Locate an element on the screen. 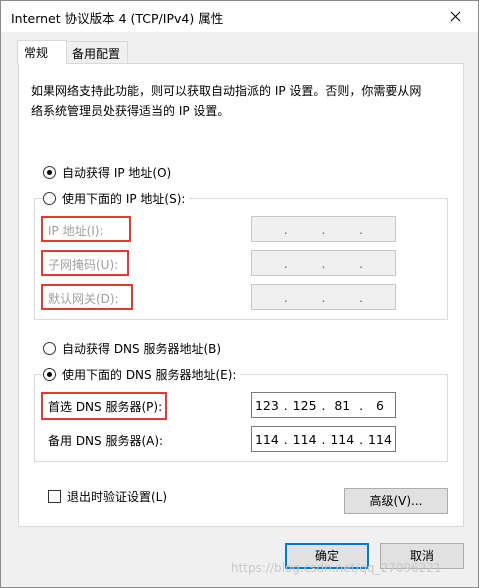 Image resolution: width=479 pixels, height=588 pixels. close-icon is located at coordinates (455, 16).